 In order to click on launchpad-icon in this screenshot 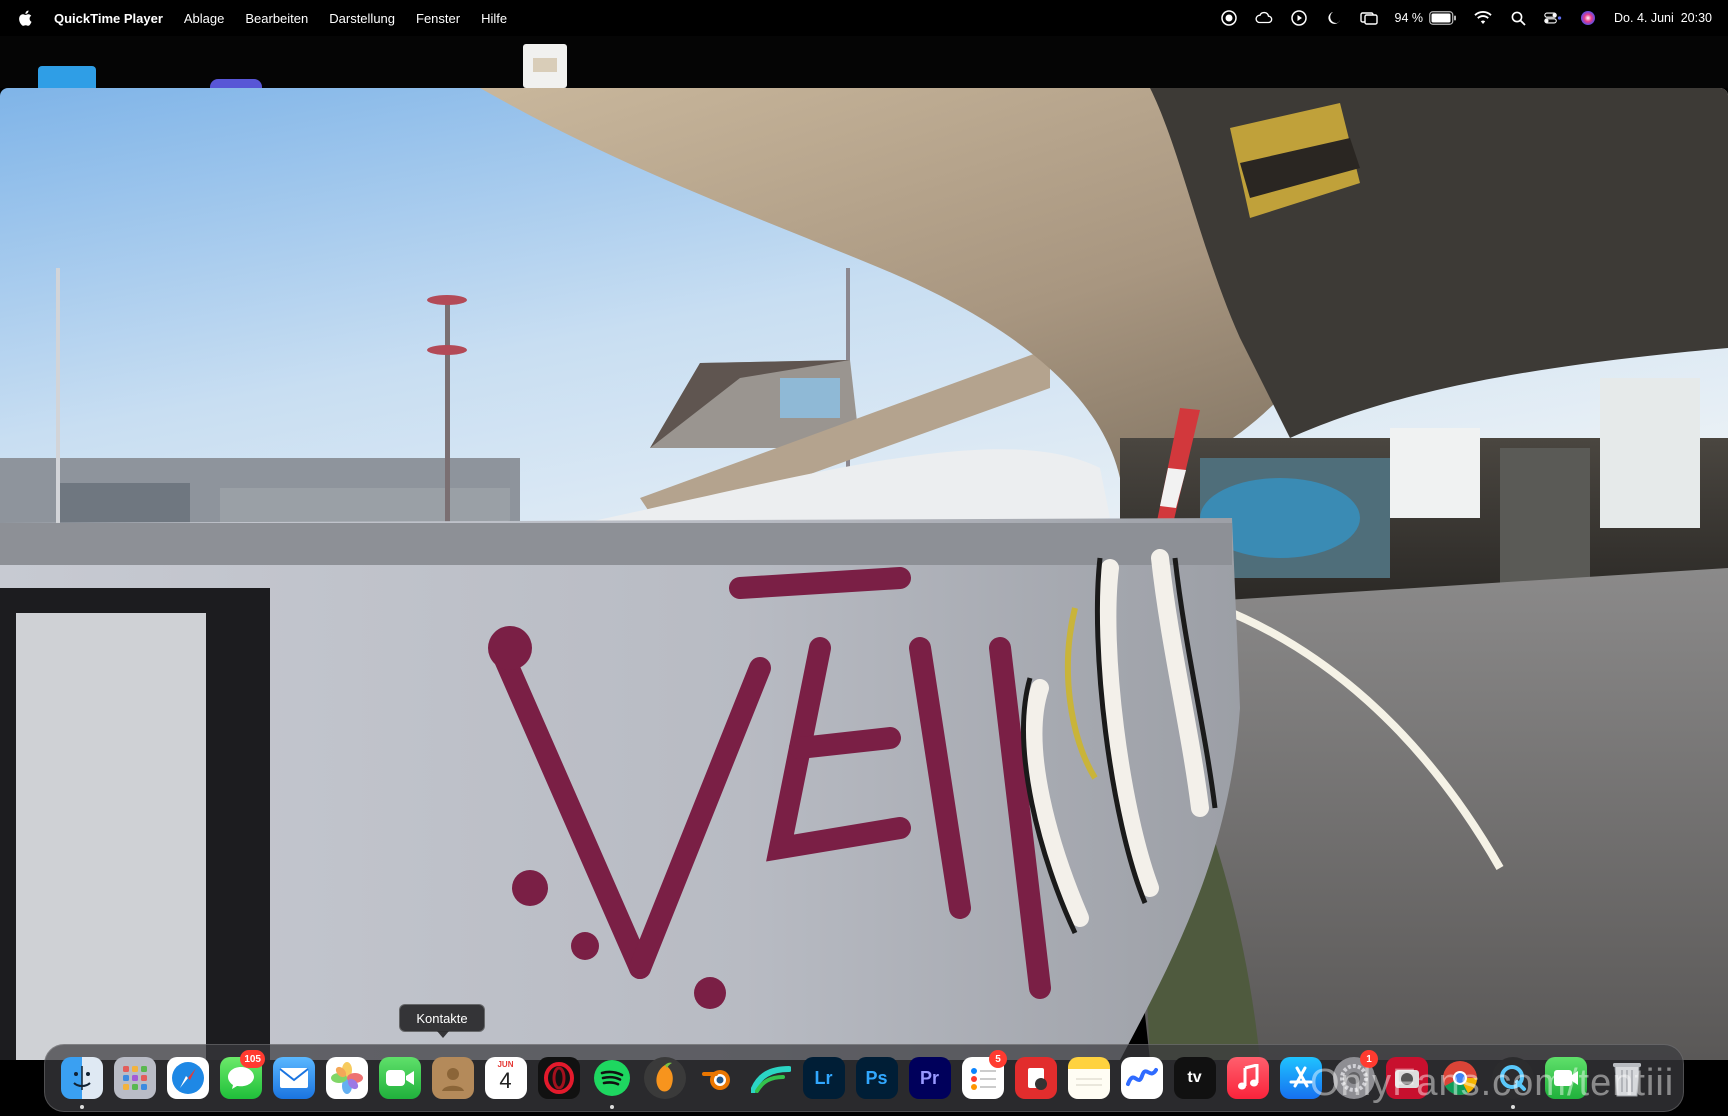, I will do `click(134, 1078)`.